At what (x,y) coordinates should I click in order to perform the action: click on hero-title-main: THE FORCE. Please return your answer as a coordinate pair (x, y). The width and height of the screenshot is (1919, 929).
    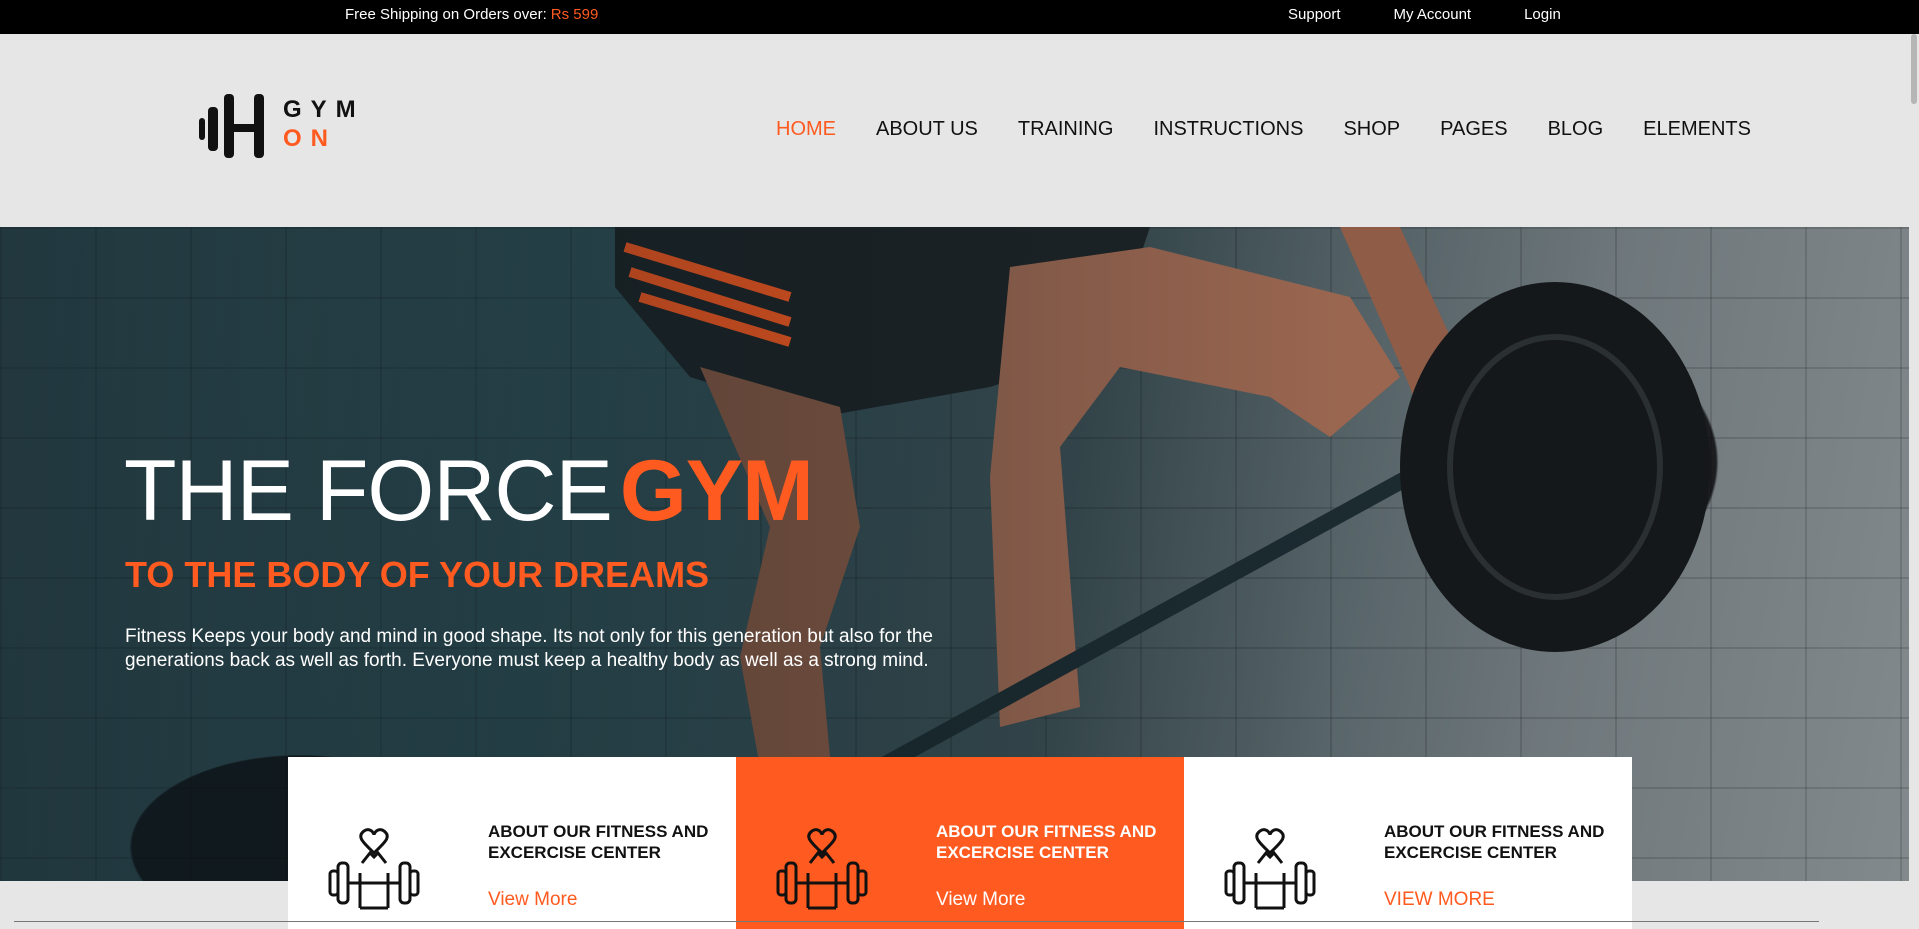
    Looking at the image, I should click on (368, 491).